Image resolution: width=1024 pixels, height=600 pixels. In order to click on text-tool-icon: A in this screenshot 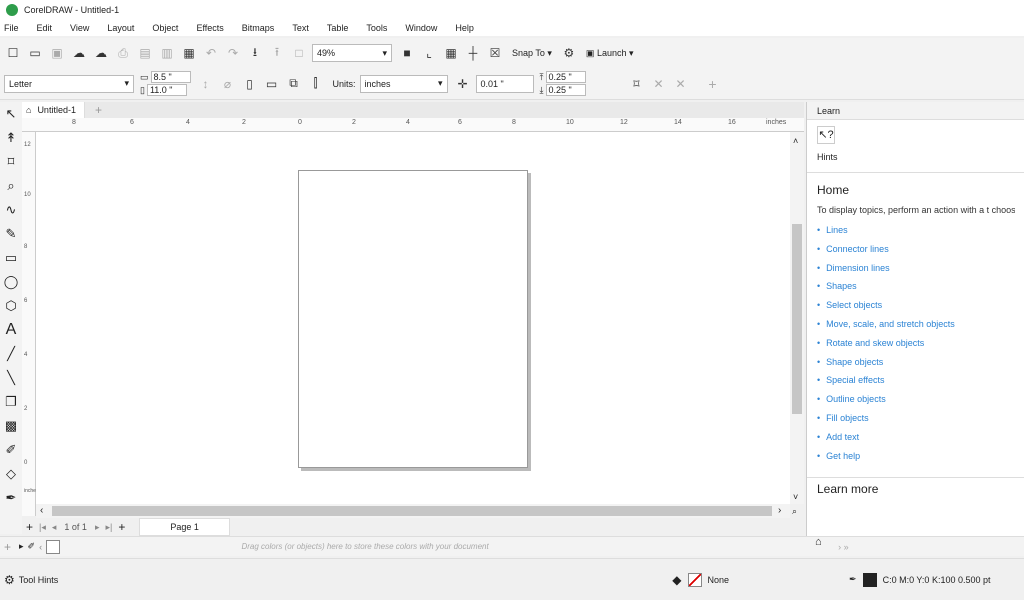, I will do `click(11, 330)`.